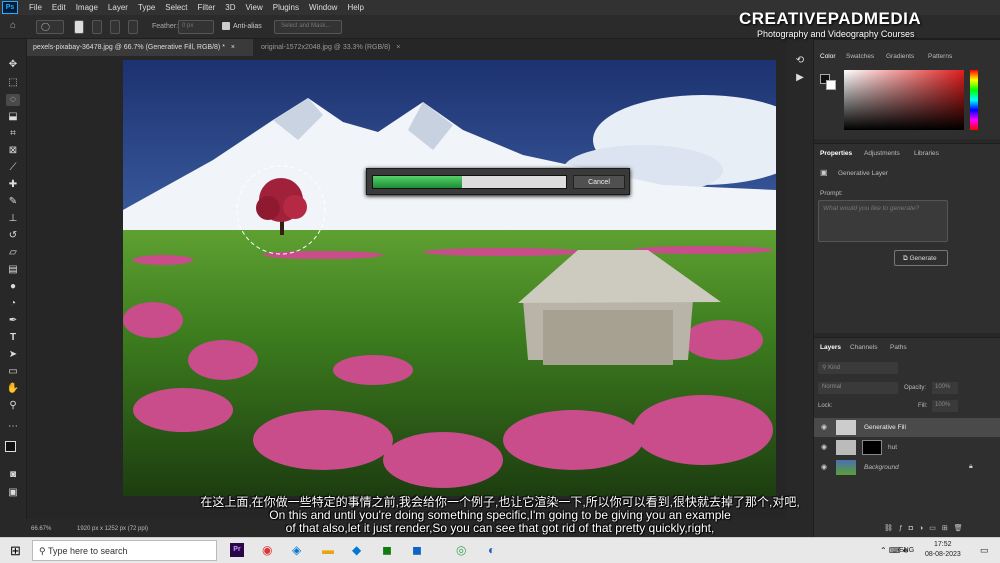 The height and width of the screenshot is (563, 1000). I want to click on tab-layers: Layers, so click(830, 347).